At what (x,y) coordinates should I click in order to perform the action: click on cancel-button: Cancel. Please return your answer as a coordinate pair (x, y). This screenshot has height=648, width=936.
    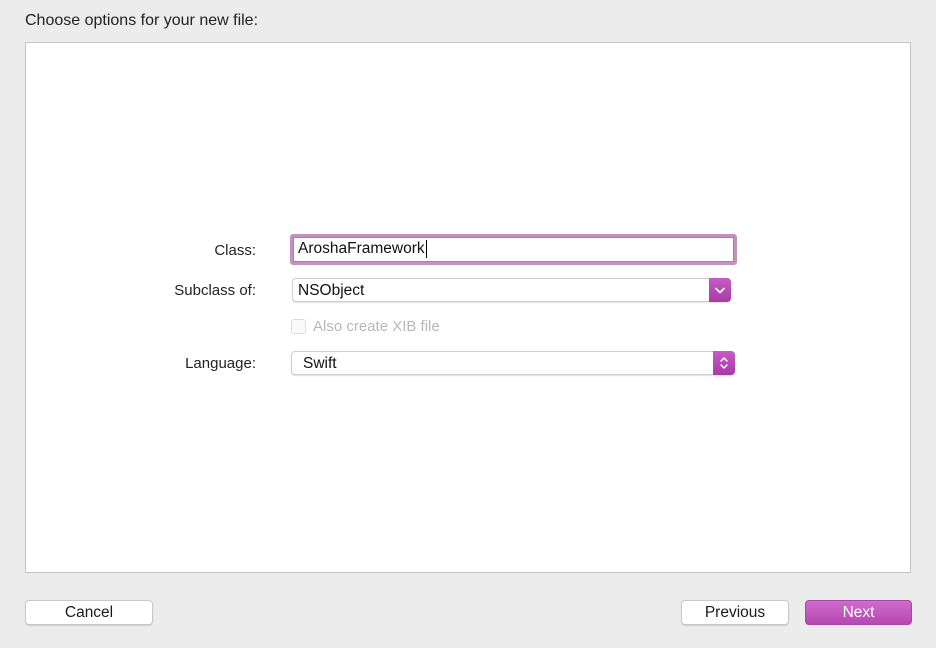
    Looking at the image, I should click on (89, 612).